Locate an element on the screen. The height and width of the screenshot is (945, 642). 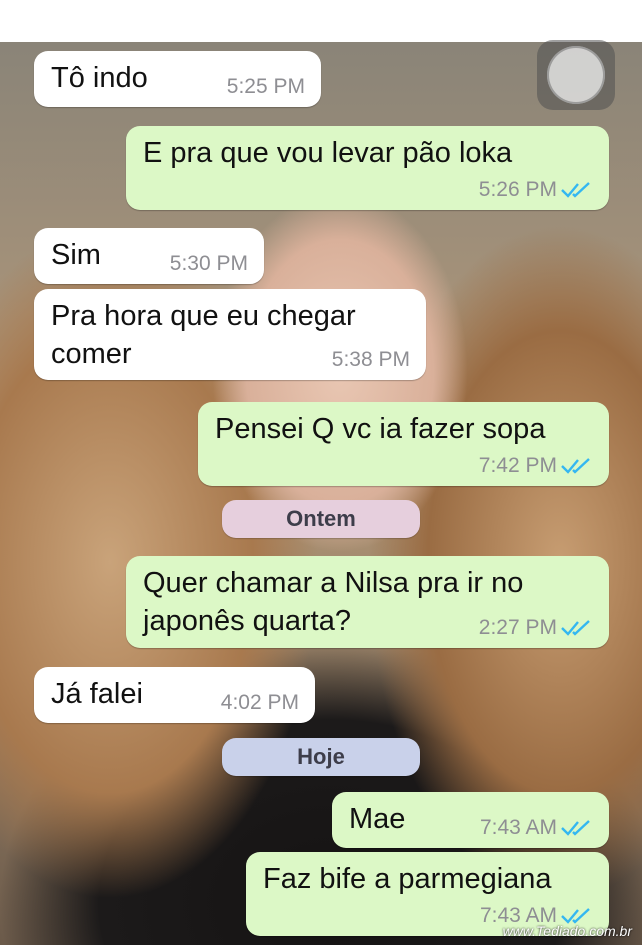
incoming-message: Pra hora que eu chegar comer 5:38 PM is located at coordinates (230, 334).